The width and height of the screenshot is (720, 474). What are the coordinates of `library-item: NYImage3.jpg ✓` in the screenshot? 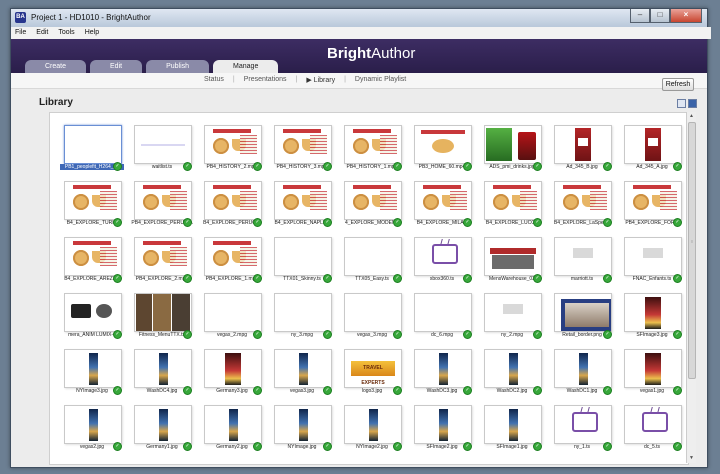 It's located at (91, 371).